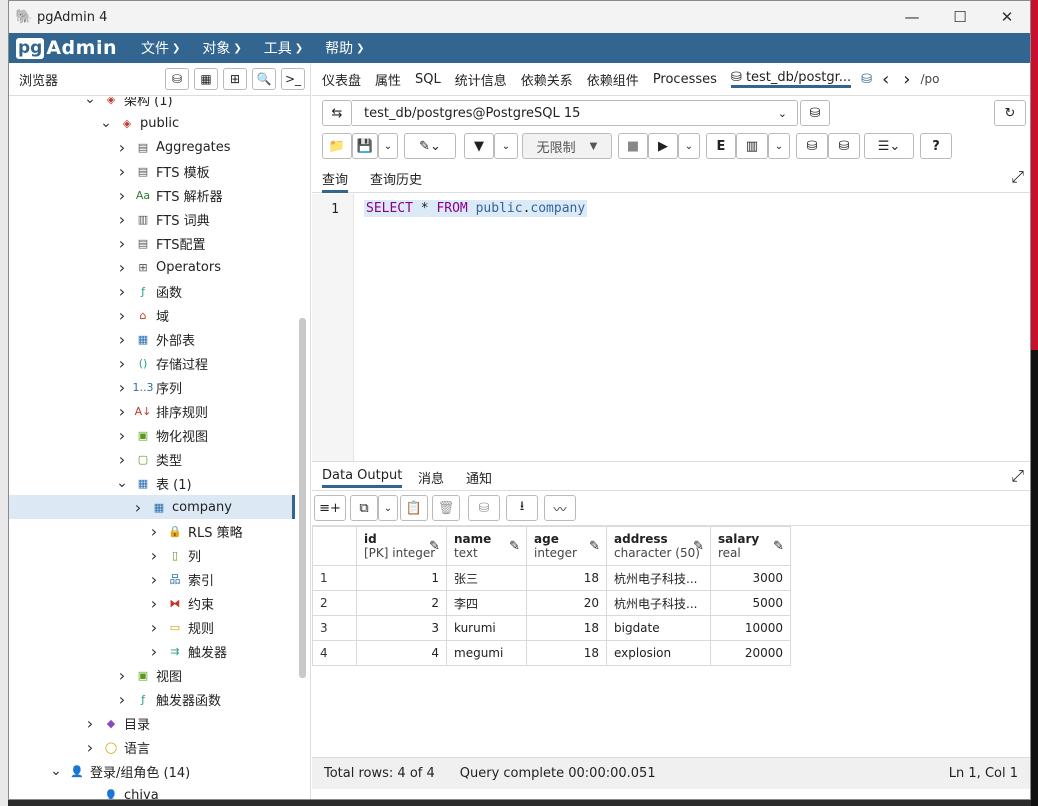 This screenshot has height=806, width=1038. Describe the element at coordinates (152, 219) in the screenshot. I see `tree-item-fts-dictionary: › ▥ FTS 词典` at that location.